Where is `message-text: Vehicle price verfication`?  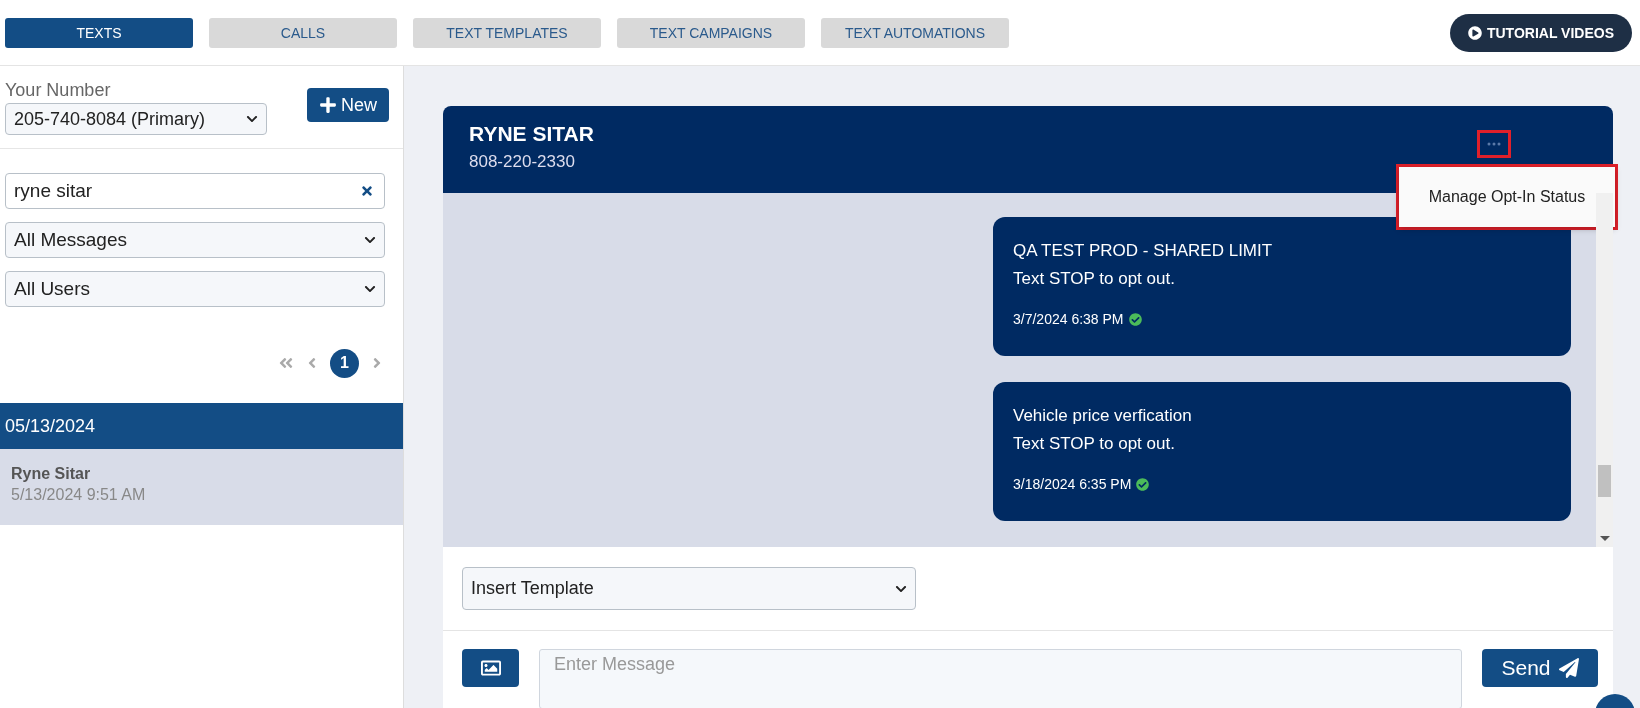 message-text: Vehicle price verfication is located at coordinates (1103, 416).